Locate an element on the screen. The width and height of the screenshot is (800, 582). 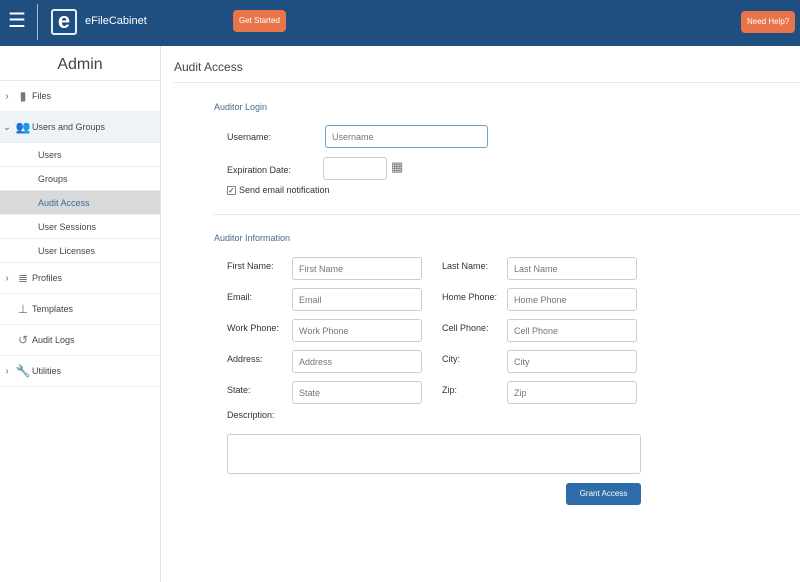
expiration-date-input is located at coordinates (355, 168).